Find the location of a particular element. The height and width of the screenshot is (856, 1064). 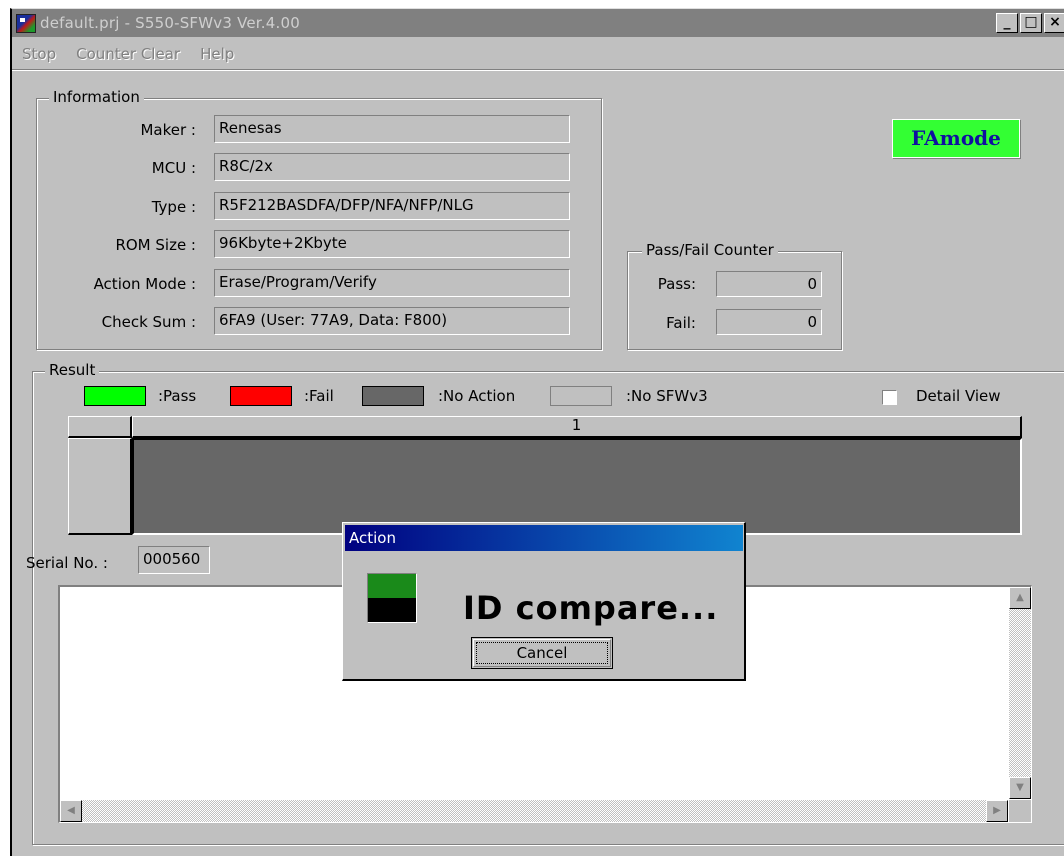

serial-no-field: 000560 is located at coordinates (174, 560).